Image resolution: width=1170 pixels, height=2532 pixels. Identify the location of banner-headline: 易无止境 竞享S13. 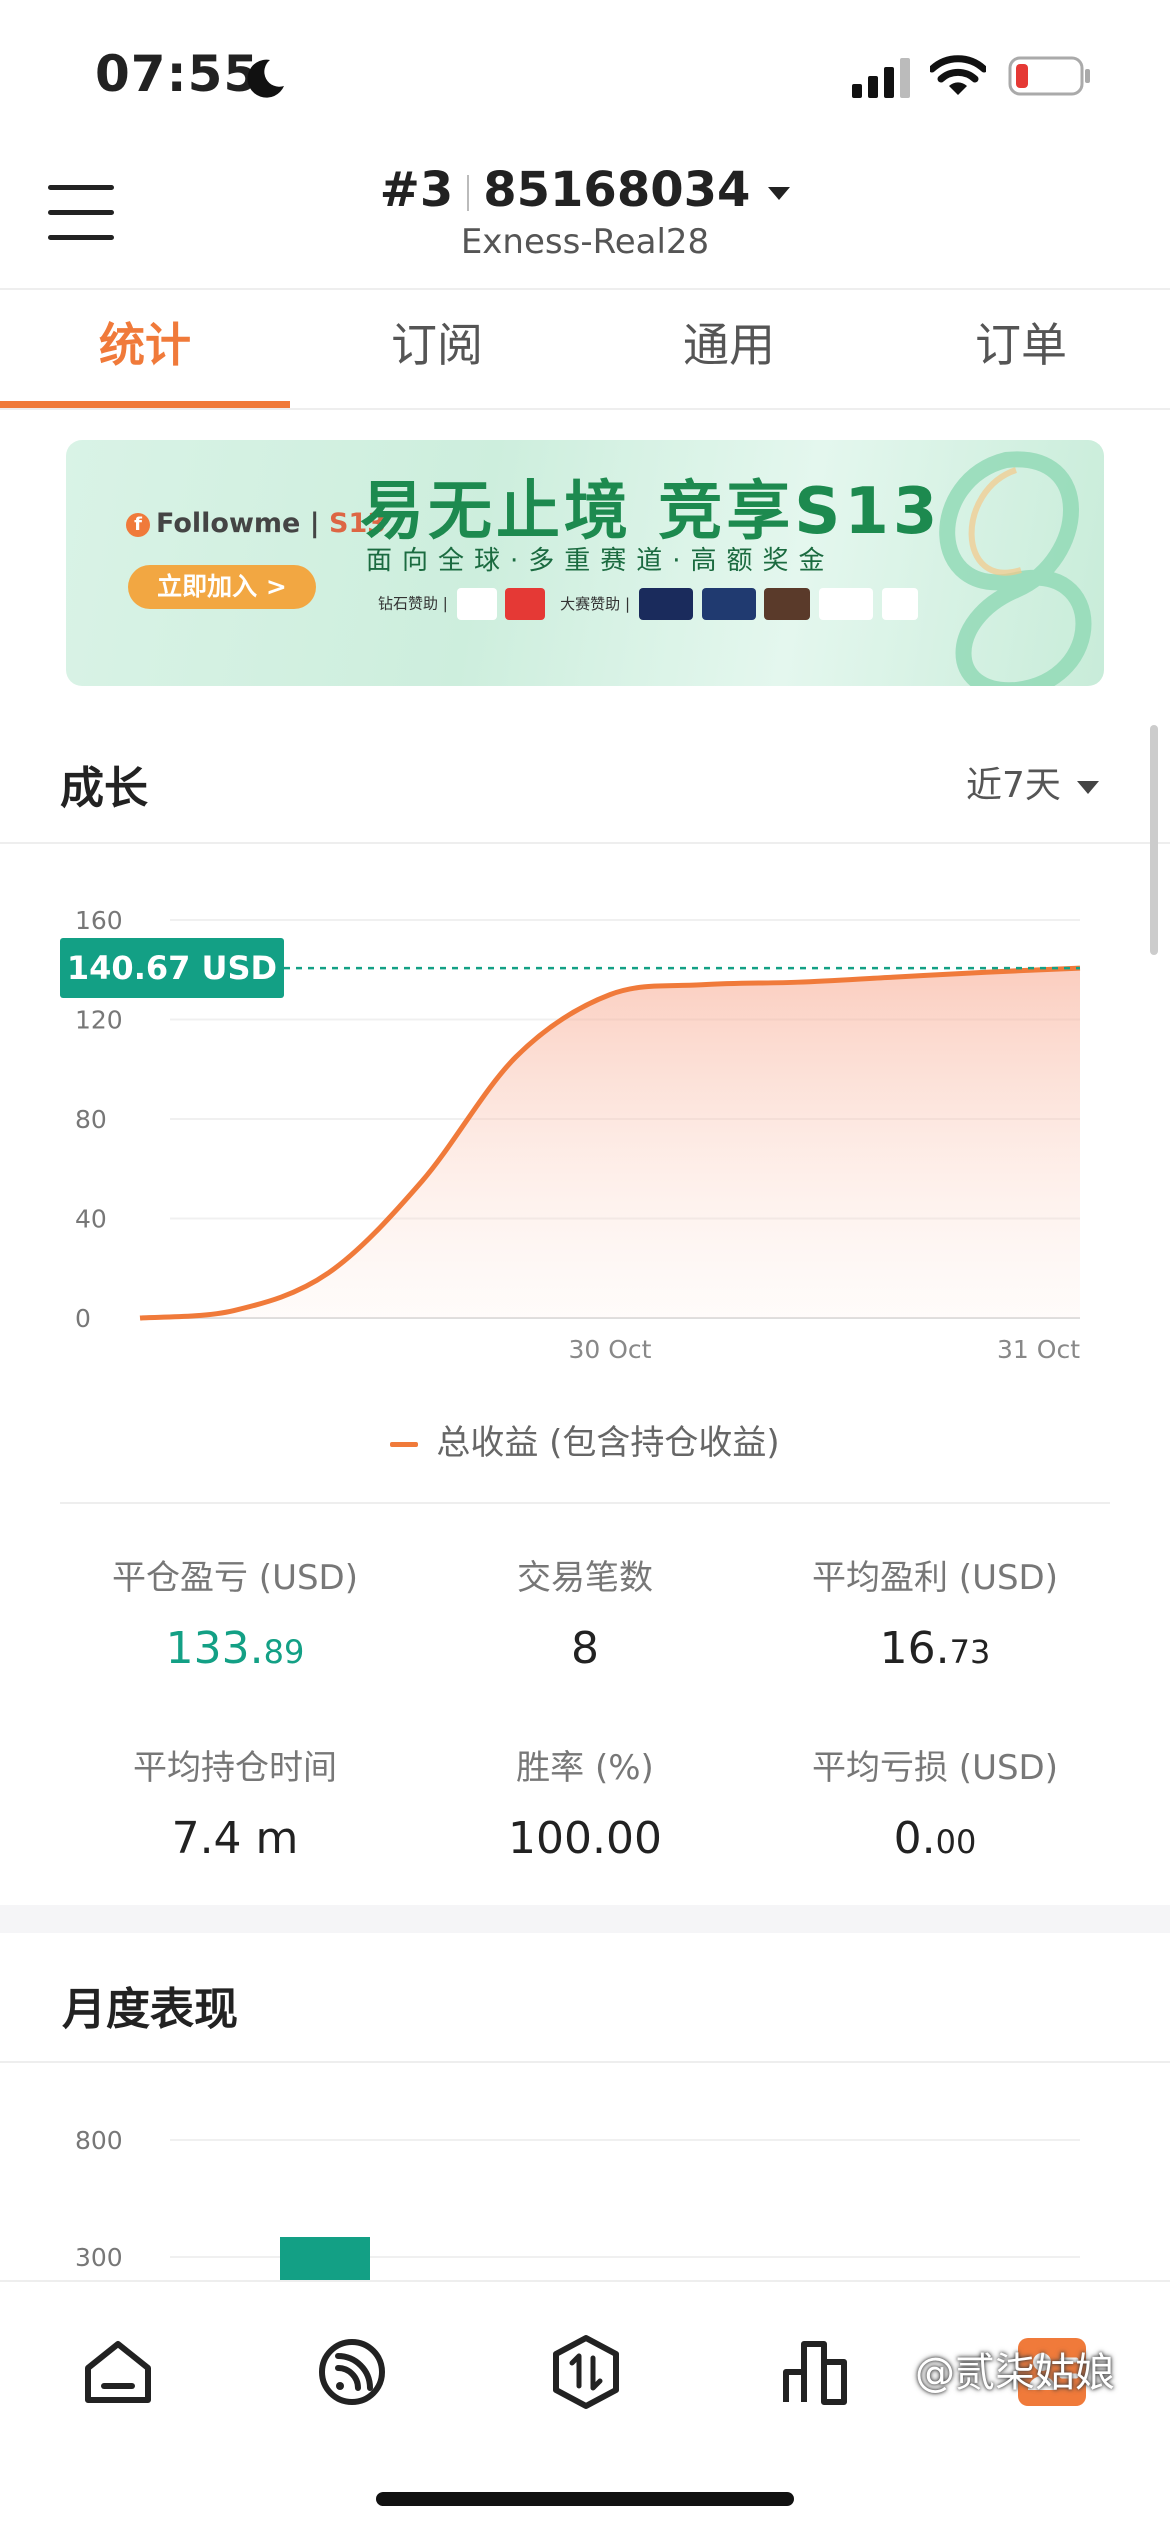
(651, 512).